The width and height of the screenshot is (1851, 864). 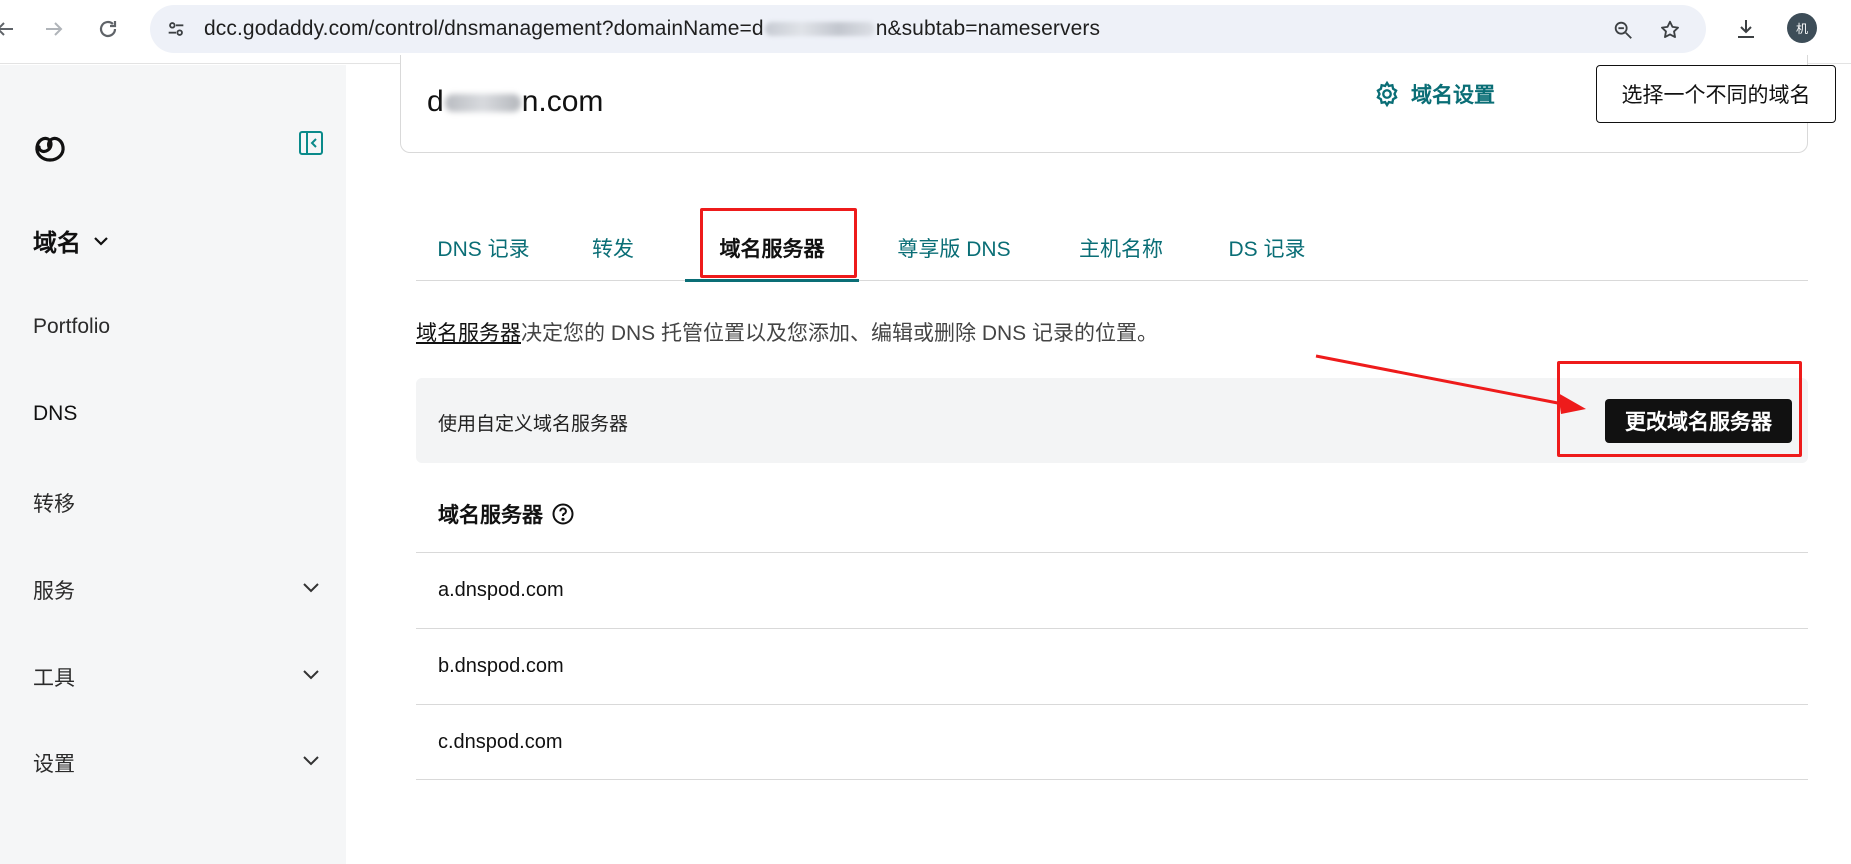 I want to click on sidebar-item-services: 服务, so click(x=54, y=590).